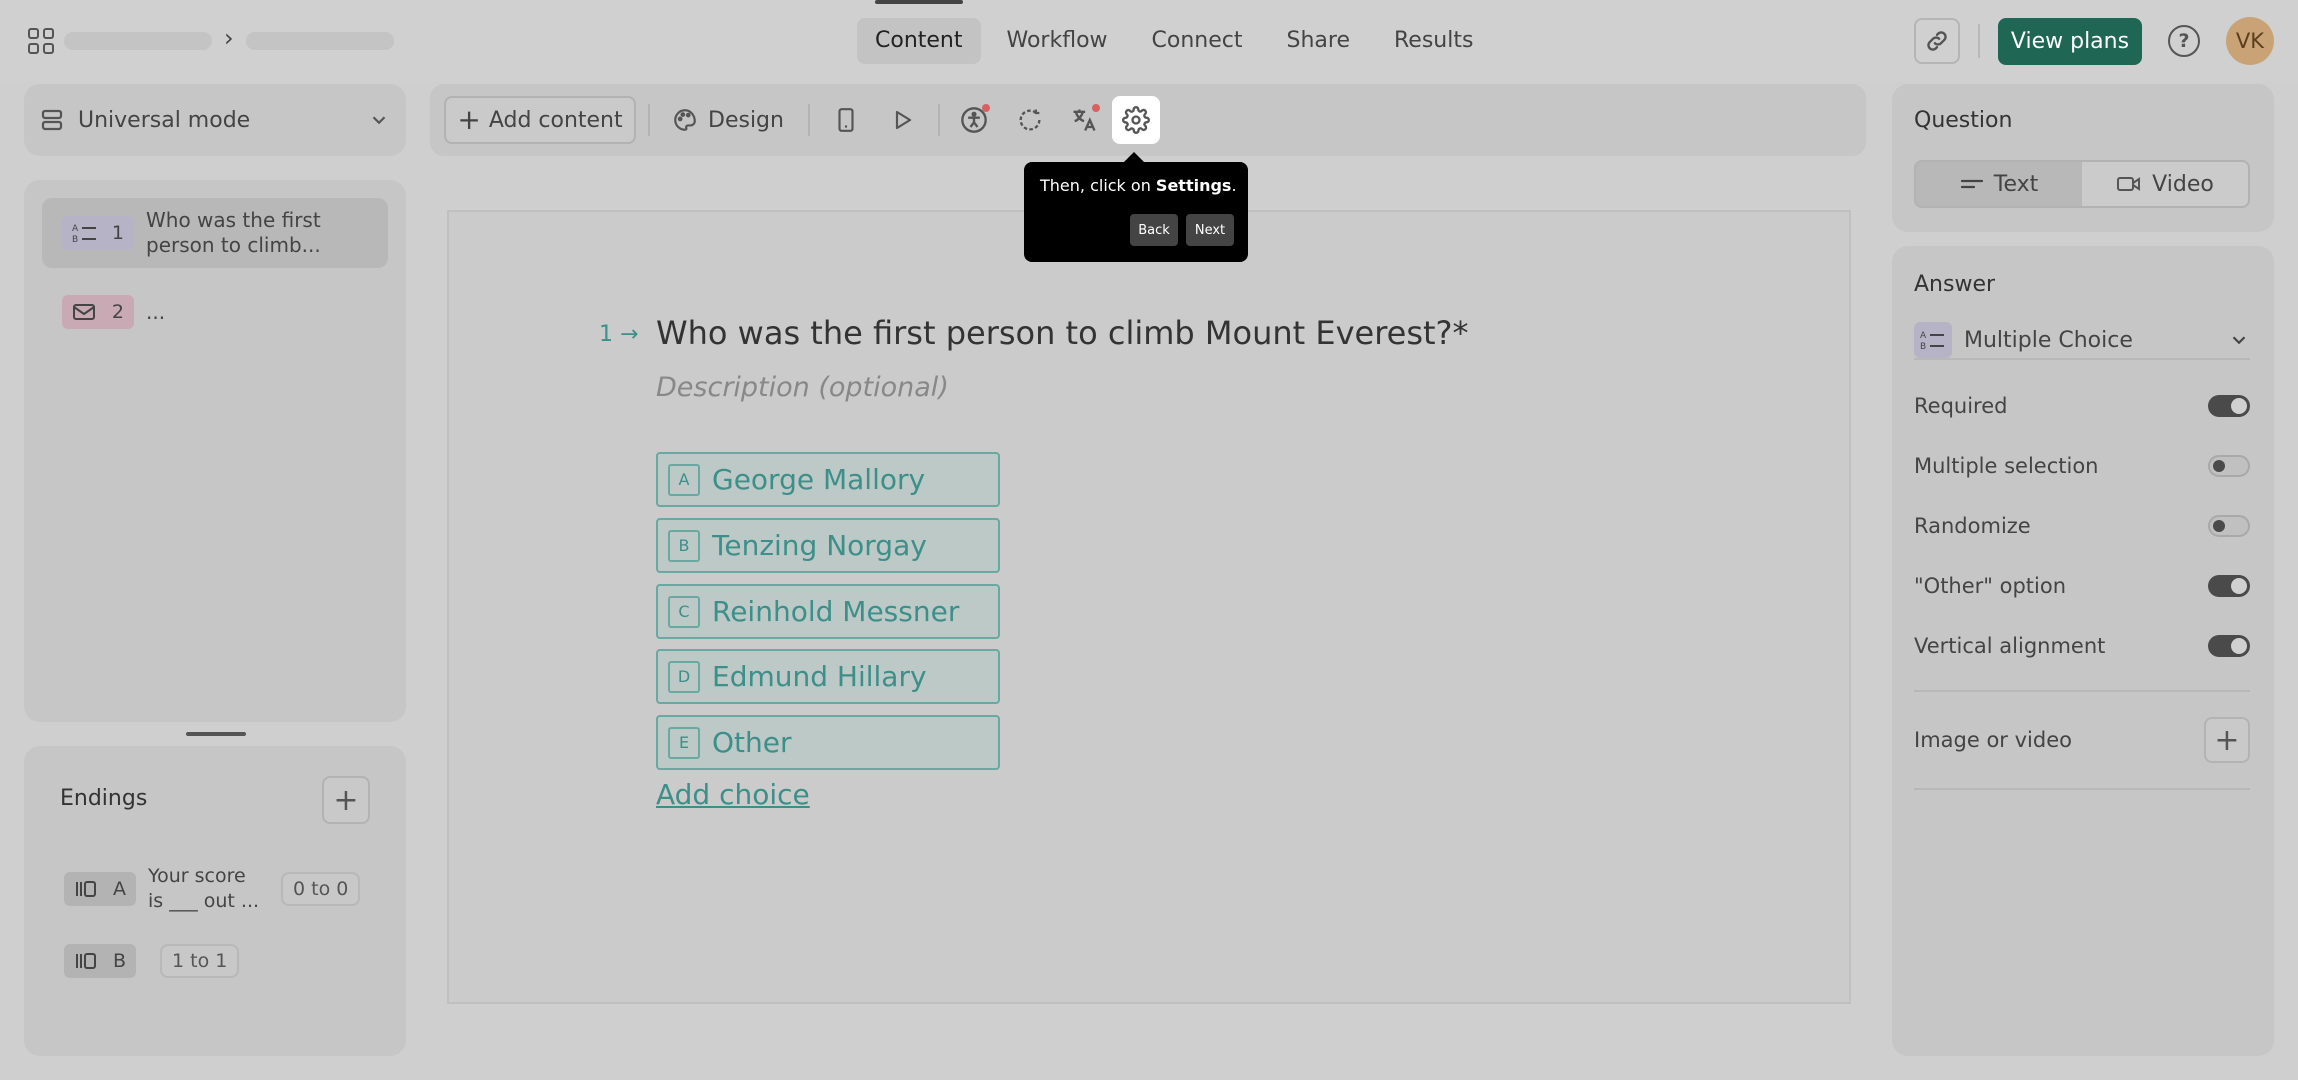 This screenshot has width=2298, height=1080. What do you see at coordinates (2082, 466) in the screenshot?
I see `option-multiple-selection: Multiple selection` at bounding box center [2082, 466].